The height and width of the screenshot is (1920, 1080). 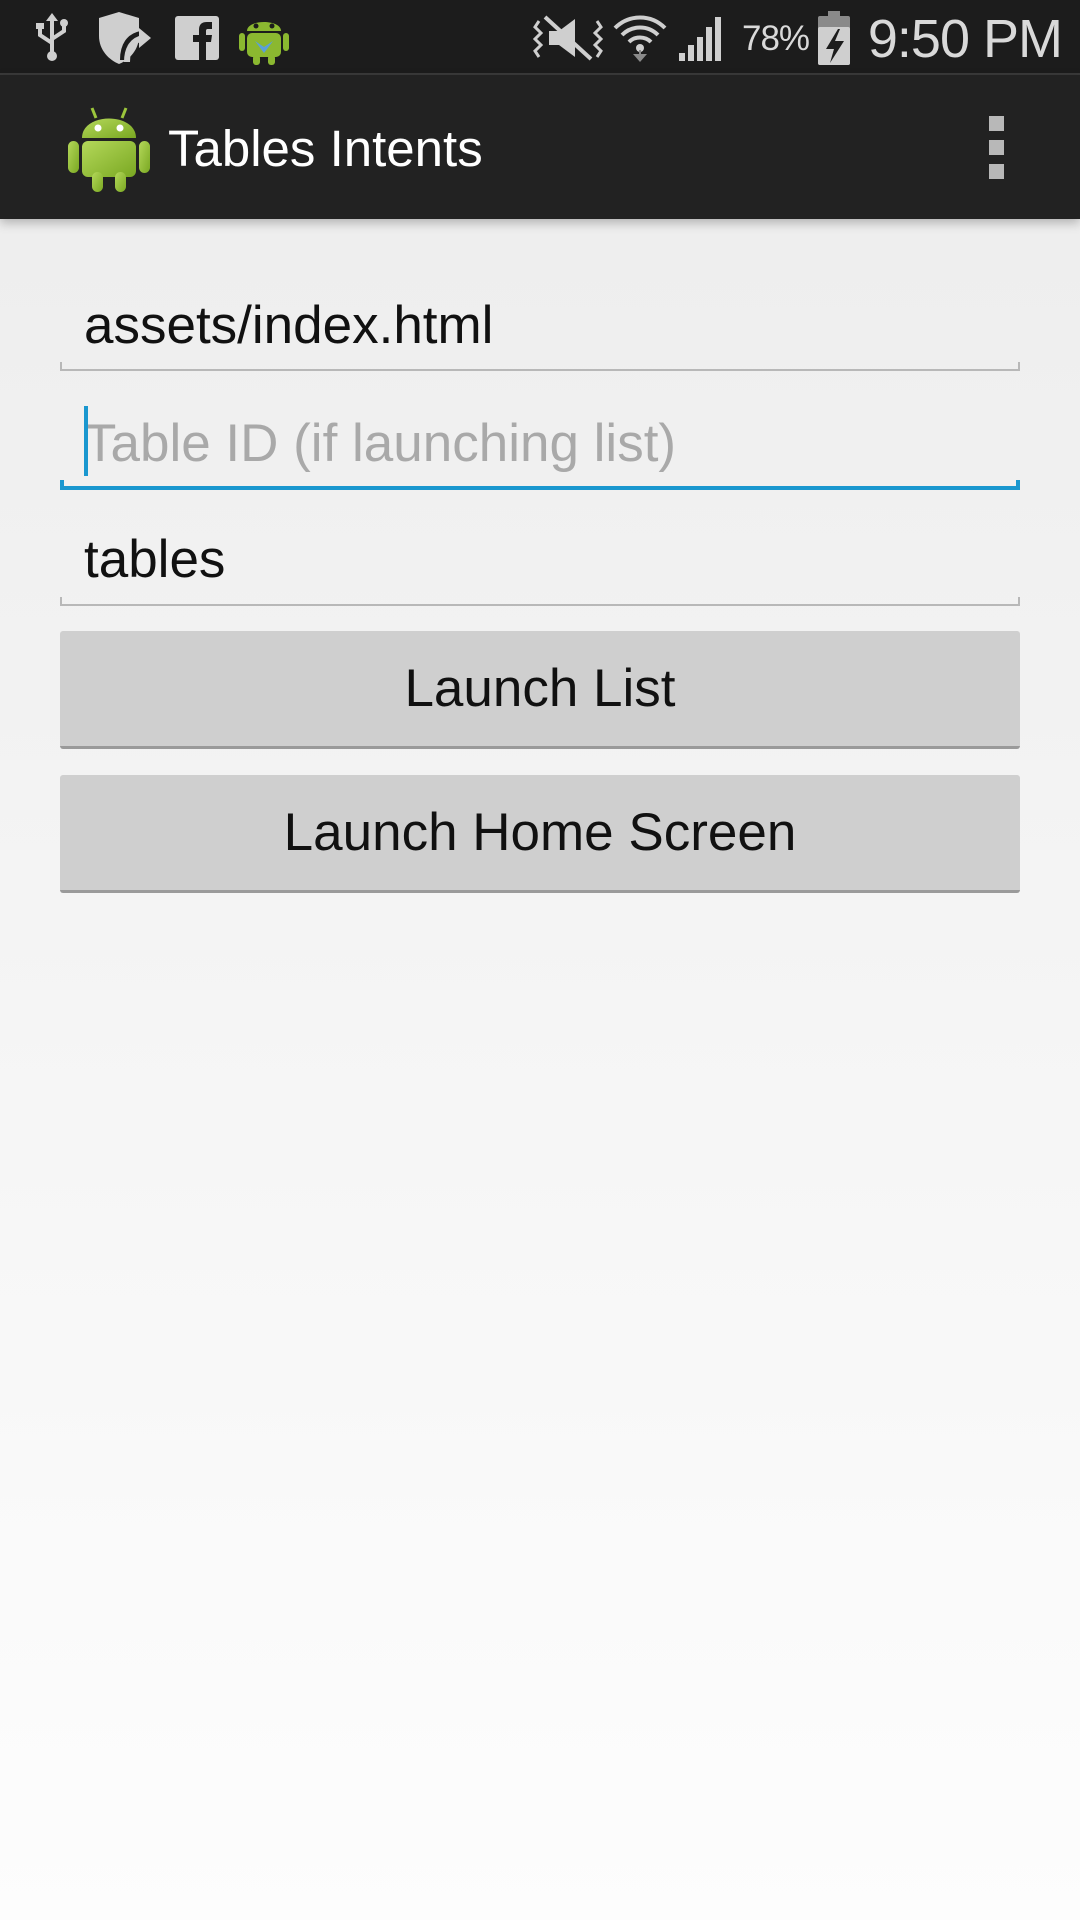 I want to click on app-name-underline, so click(x=540, y=601).